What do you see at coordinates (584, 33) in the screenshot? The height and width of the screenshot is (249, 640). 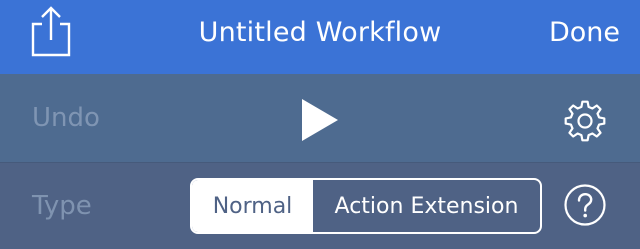 I see `done-button: Done` at bounding box center [584, 33].